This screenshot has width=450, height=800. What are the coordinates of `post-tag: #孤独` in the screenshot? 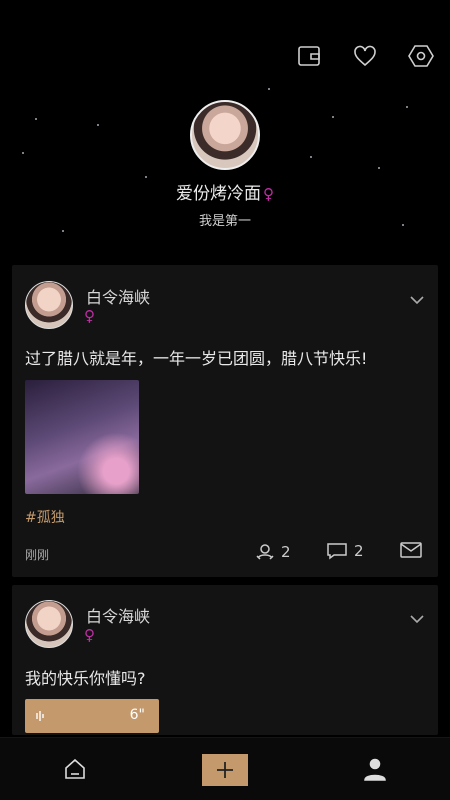 It's located at (45, 517).